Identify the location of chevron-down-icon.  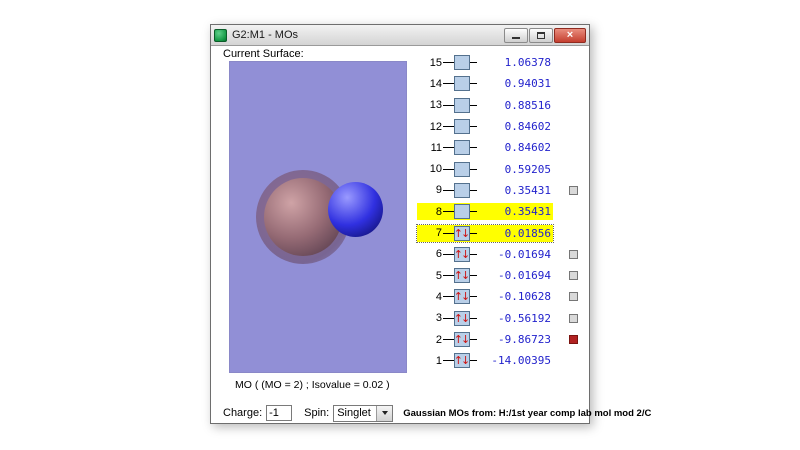
(384, 413).